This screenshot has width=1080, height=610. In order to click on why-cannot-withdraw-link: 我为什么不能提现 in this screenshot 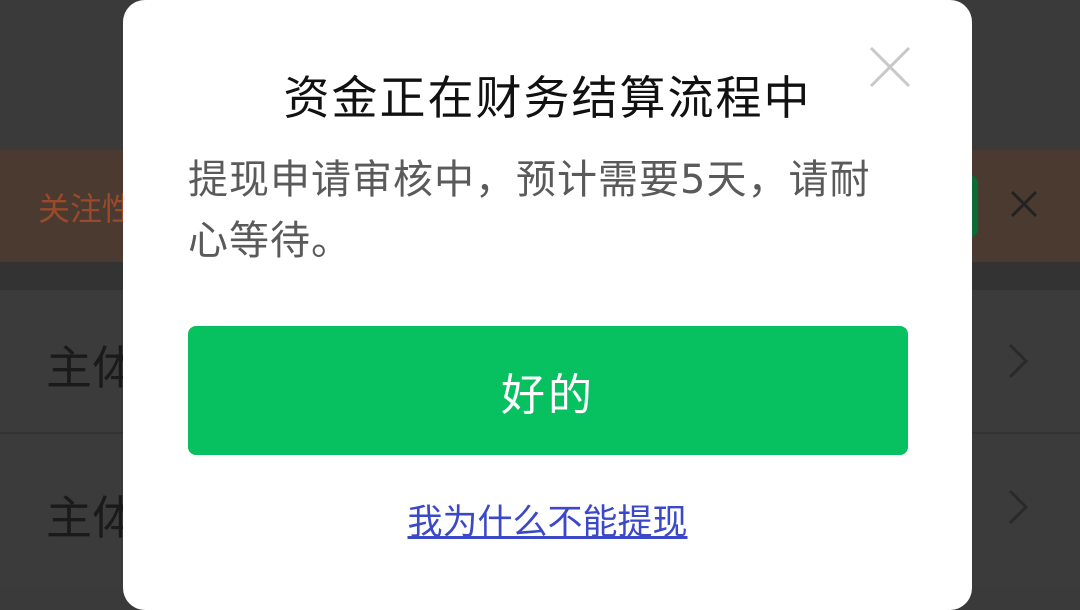, I will do `click(547, 519)`.